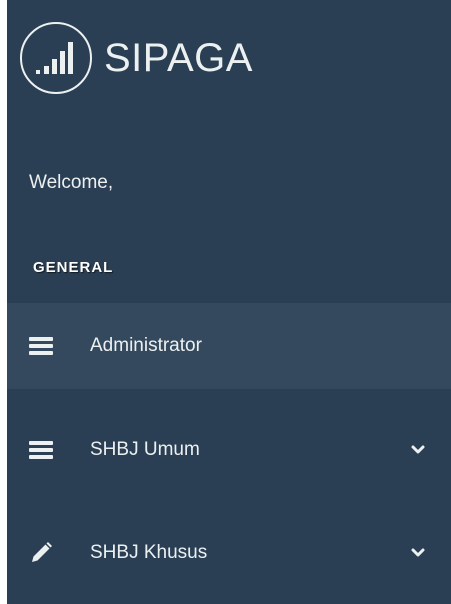  I want to click on sidebar-item-administrator: Administrator, so click(229, 346).